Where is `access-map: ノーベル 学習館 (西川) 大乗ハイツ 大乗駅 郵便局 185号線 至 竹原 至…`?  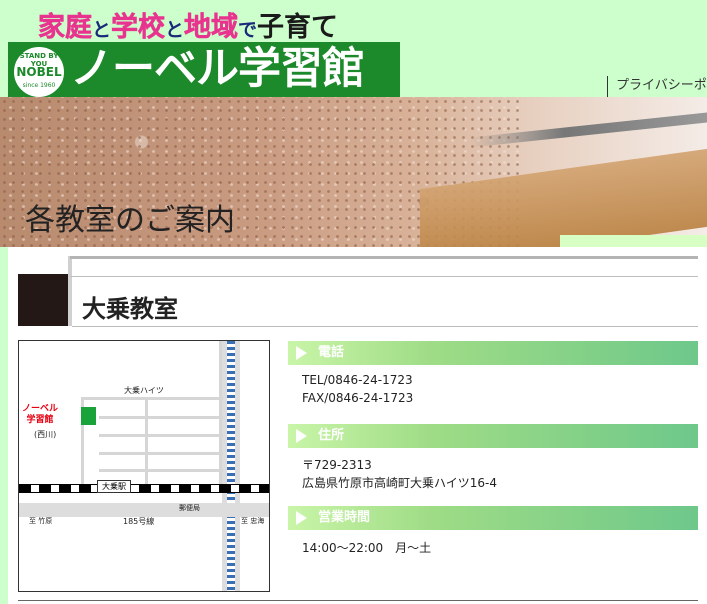 access-map: ノーベル 学習館 (西川) 大乗ハイツ 大乗駅 郵便局 185号線 至 竹原 至… is located at coordinates (144, 466).